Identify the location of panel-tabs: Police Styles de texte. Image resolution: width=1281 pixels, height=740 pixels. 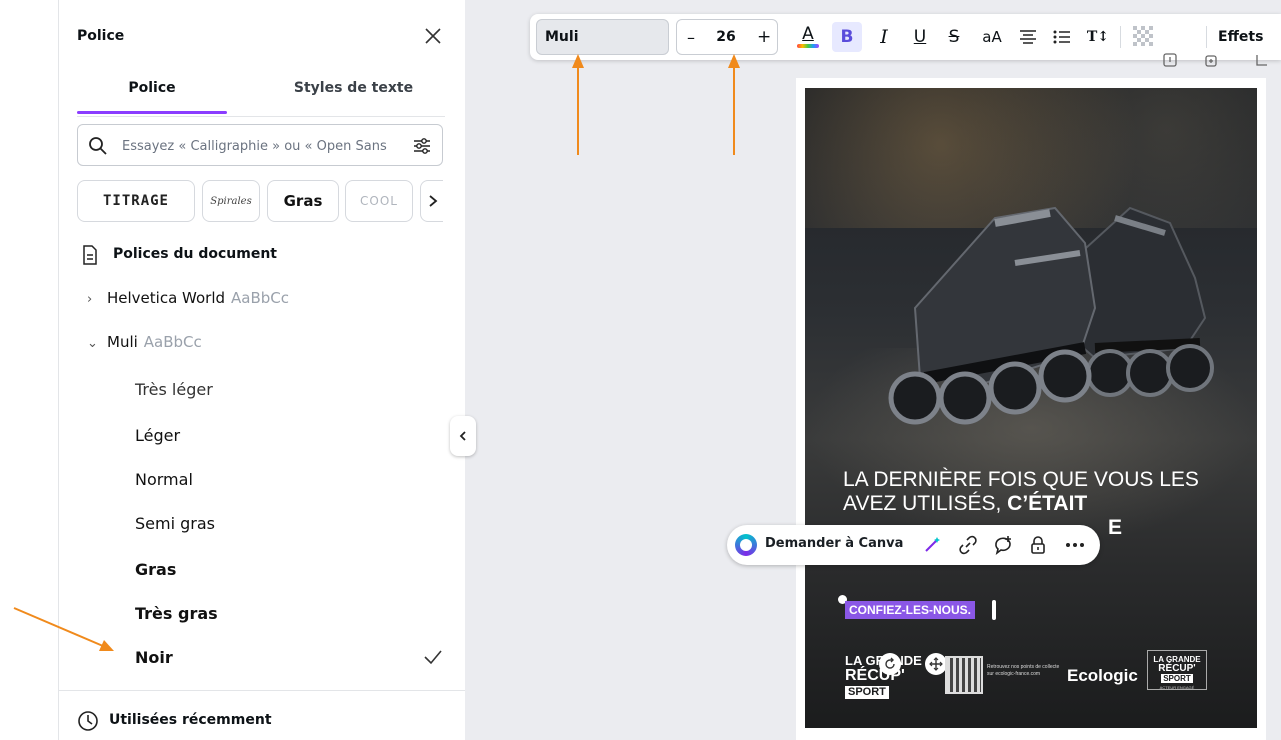
(261, 98).